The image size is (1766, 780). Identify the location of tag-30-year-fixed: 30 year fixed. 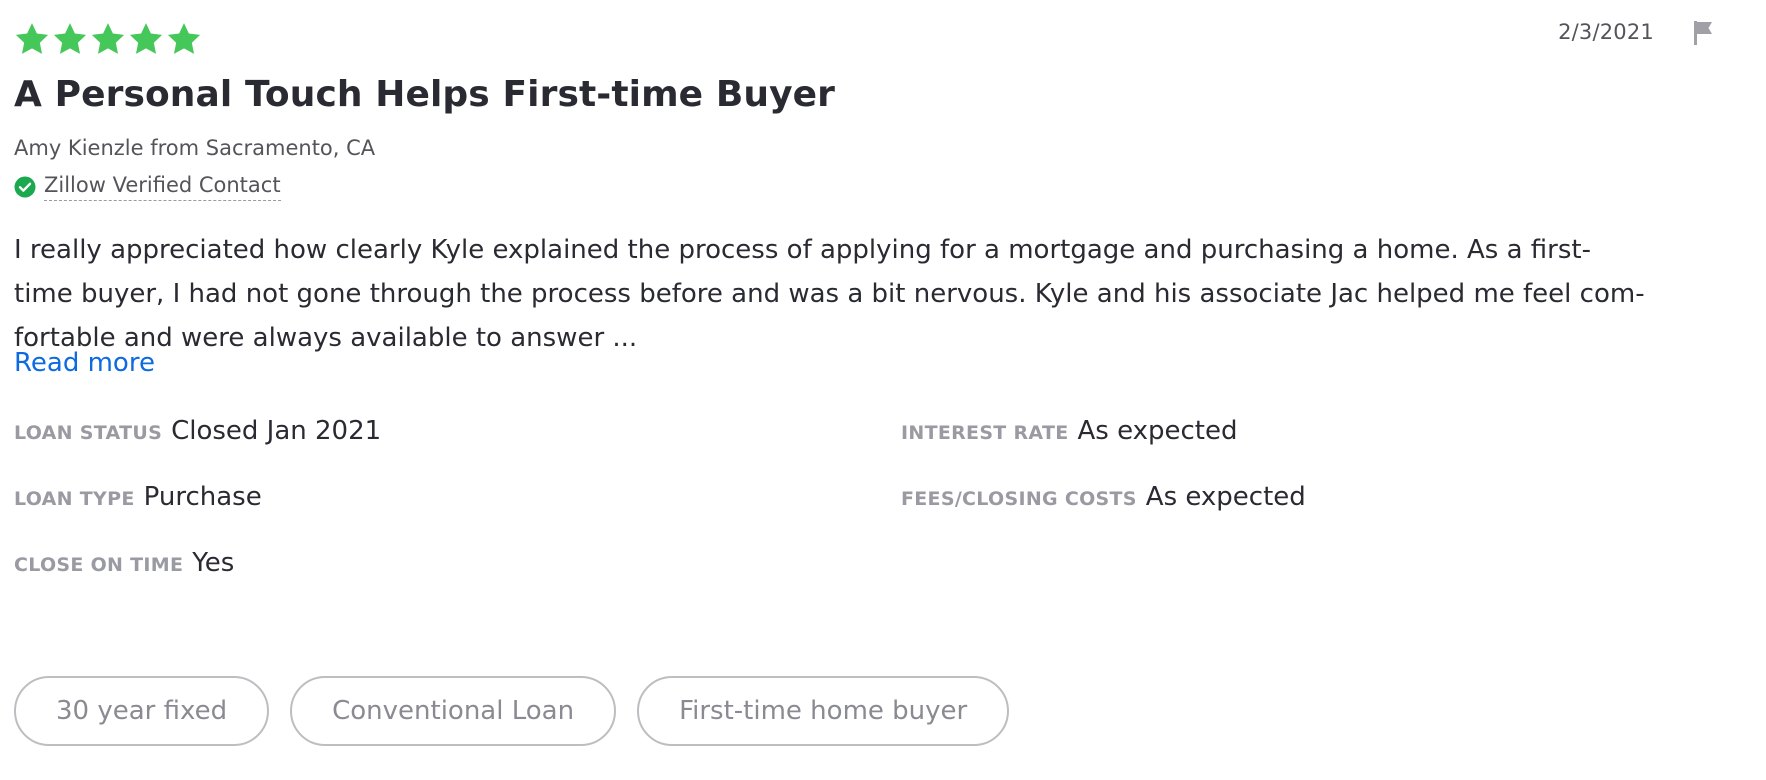
(142, 711).